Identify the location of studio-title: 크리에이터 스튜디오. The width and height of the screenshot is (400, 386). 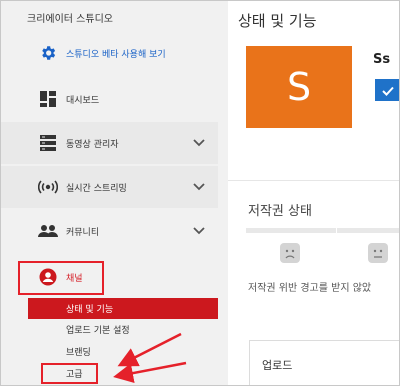
(70, 19).